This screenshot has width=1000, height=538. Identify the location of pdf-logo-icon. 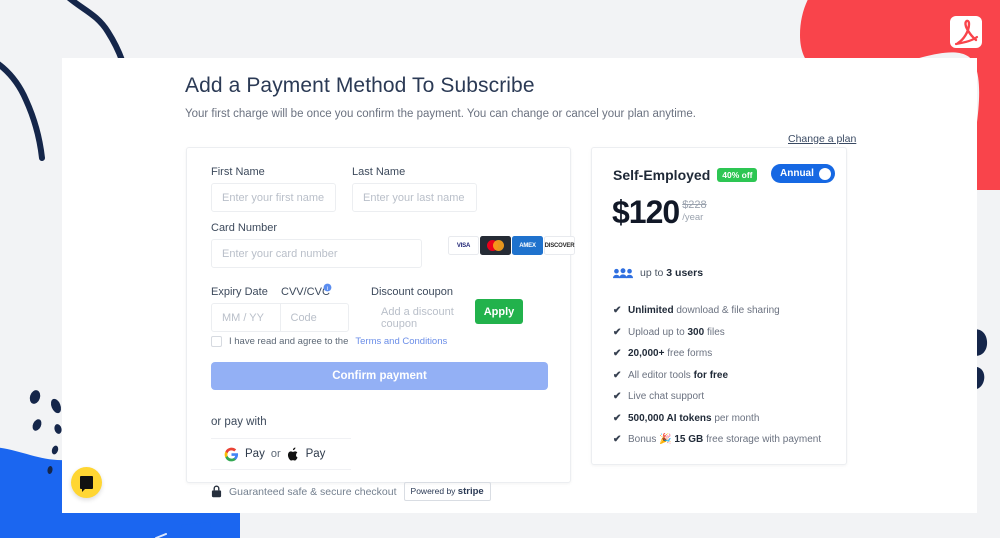
(966, 32).